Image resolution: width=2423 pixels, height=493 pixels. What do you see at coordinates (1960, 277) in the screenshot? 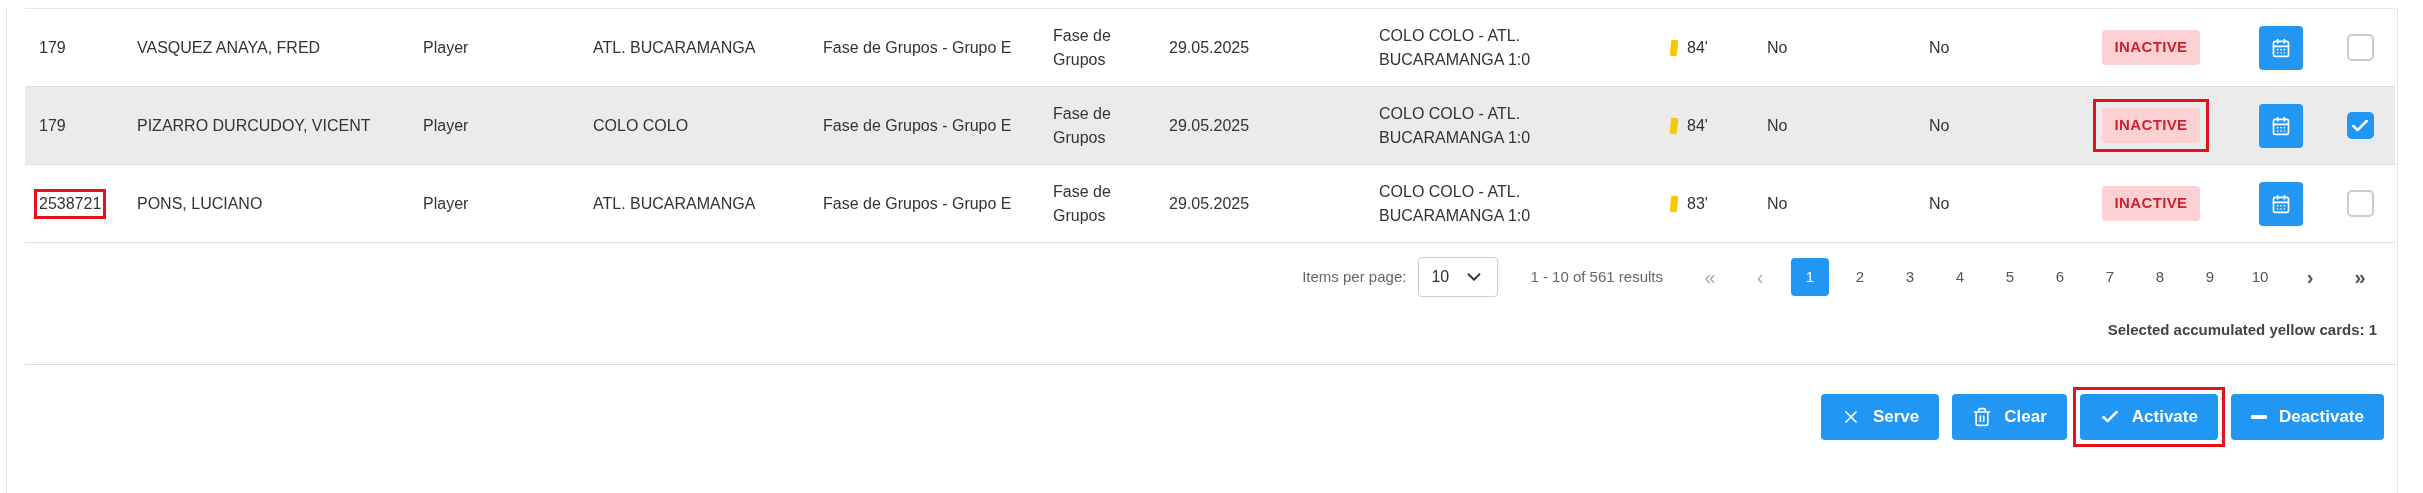
I see `page-button: 4` at bounding box center [1960, 277].